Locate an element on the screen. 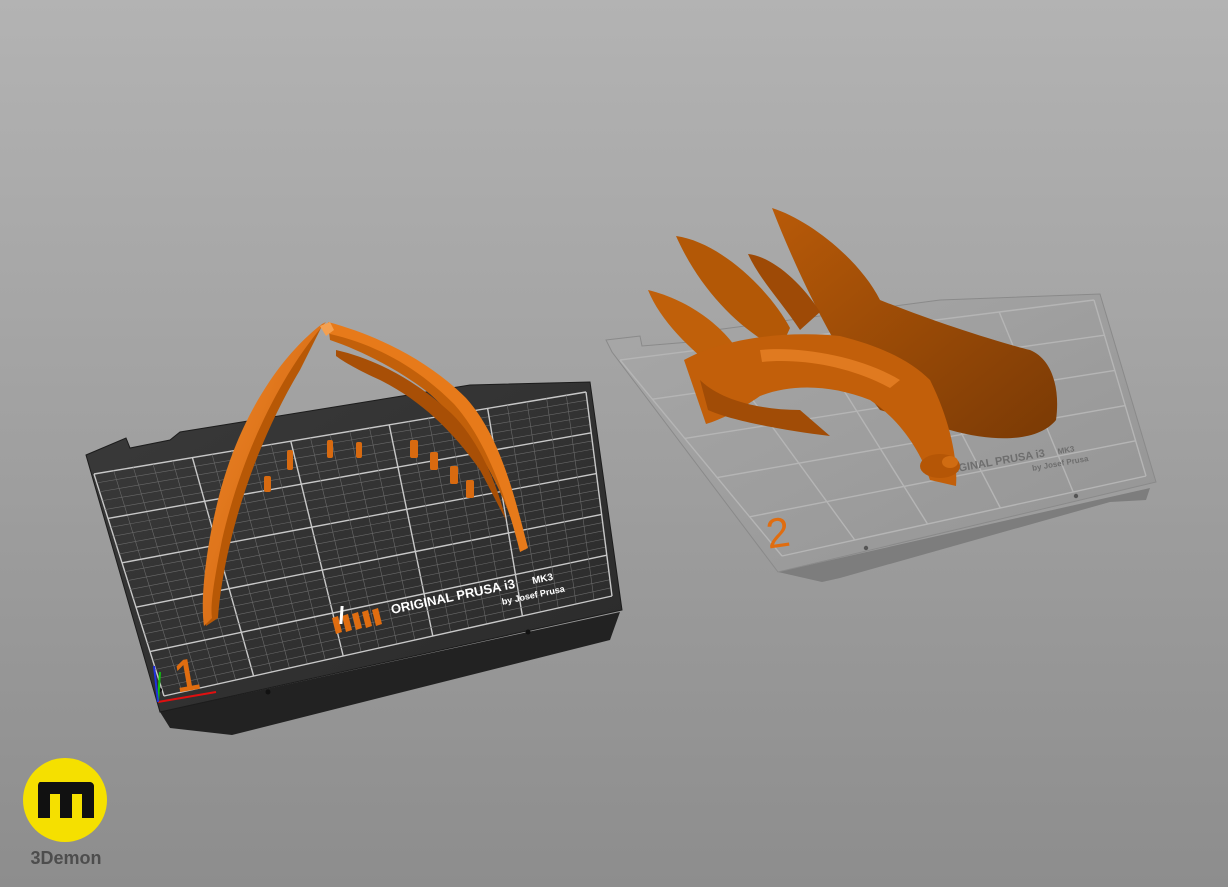 Image resolution: width=1228 pixels, height=887 pixels. 3demon-logo-icon is located at coordinates (65, 800).